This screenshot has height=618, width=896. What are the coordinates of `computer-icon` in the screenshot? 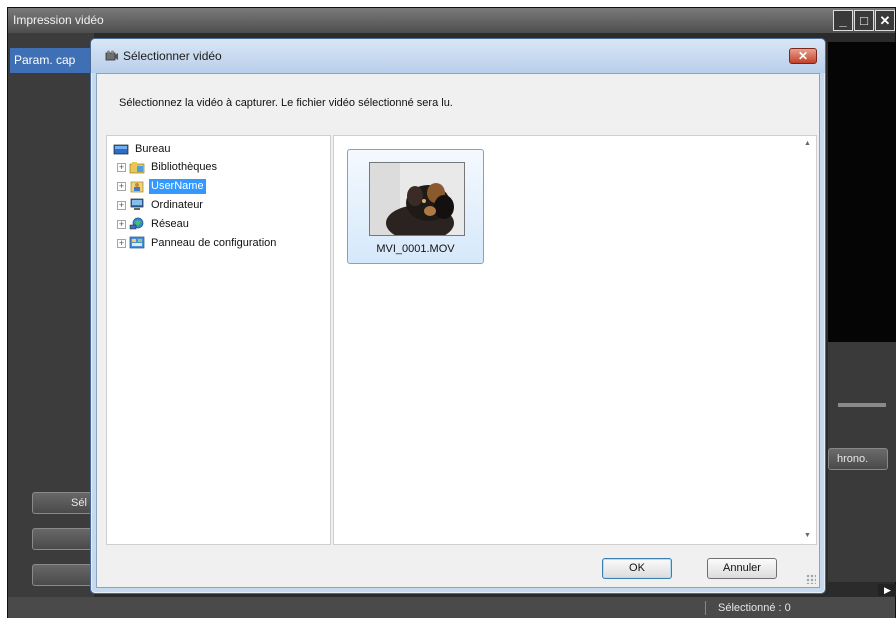 It's located at (137, 204).